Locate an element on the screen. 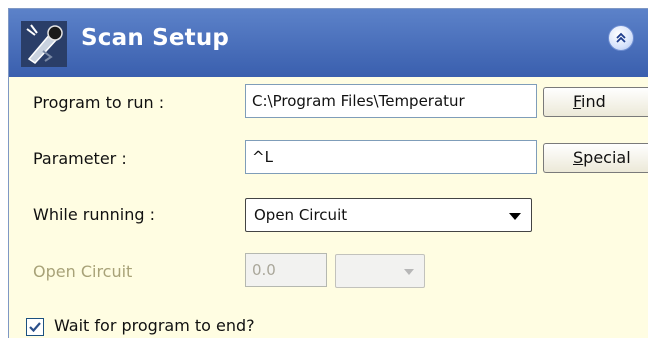  wait-checkbox is located at coordinates (35, 327).